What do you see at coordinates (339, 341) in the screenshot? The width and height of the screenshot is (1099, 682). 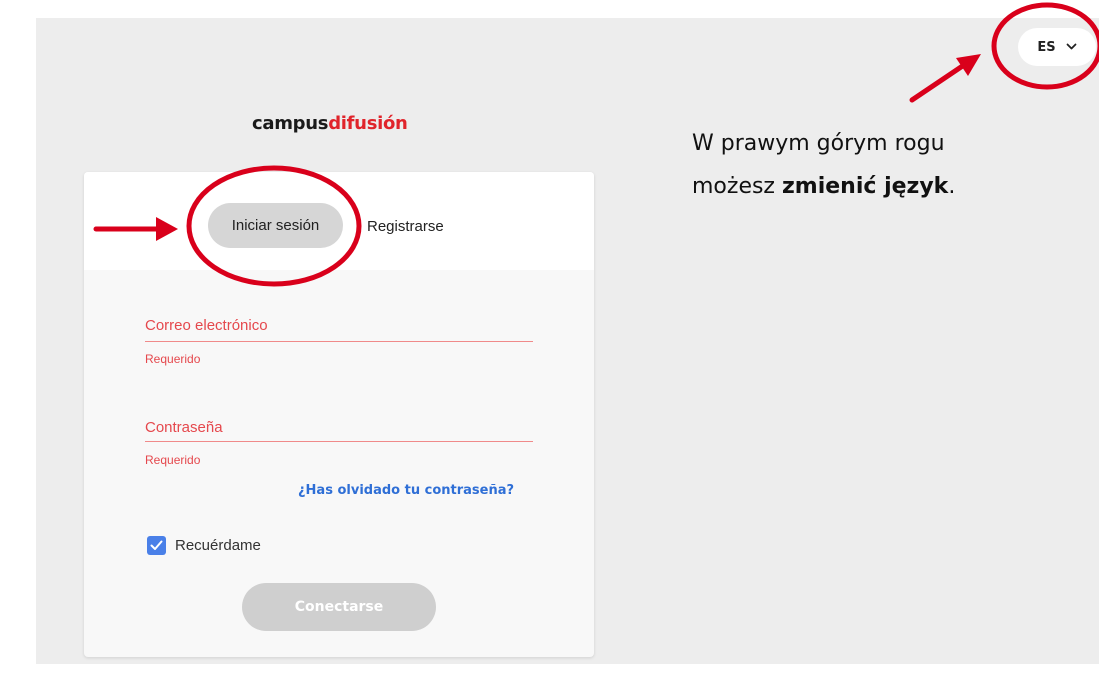 I see `email-field-underline` at bounding box center [339, 341].